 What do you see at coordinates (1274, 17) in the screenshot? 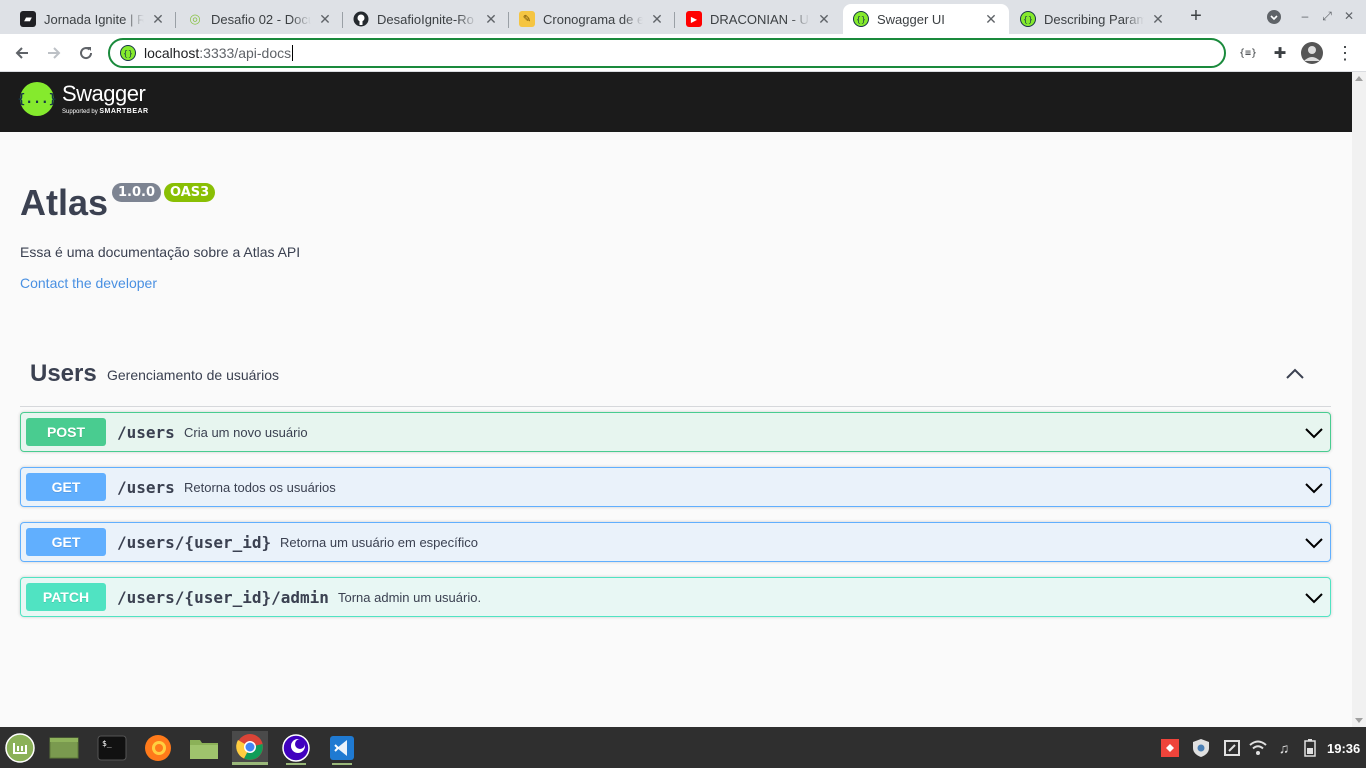
I see `tab-search-icon` at bounding box center [1274, 17].